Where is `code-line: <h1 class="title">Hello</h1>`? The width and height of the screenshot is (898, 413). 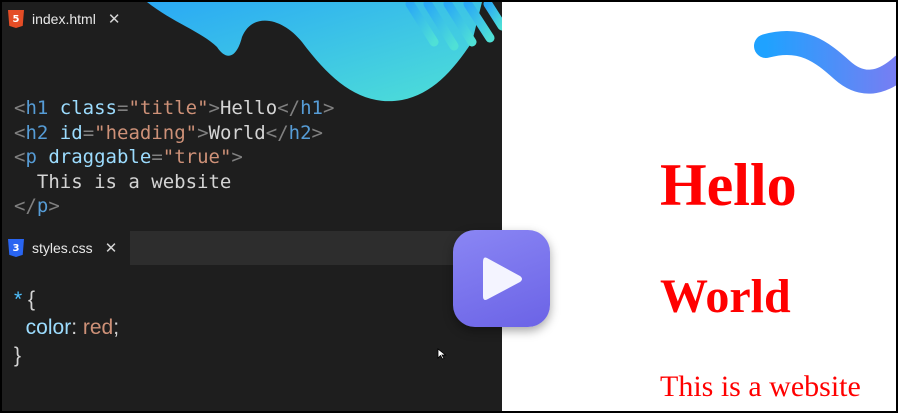 code-line: <h1 class="title">Hello</h1> is located at coordinates (174, 108).